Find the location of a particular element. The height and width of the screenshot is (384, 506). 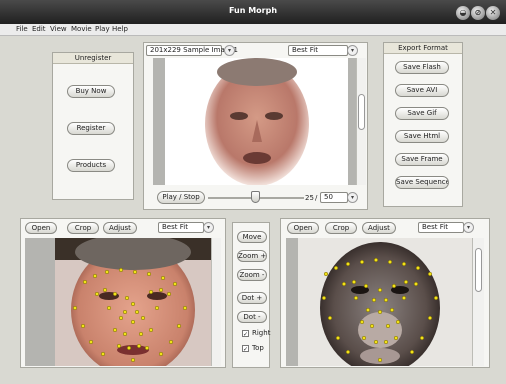

left-adjust-button: Adjust is located at coordinates (120, 228).